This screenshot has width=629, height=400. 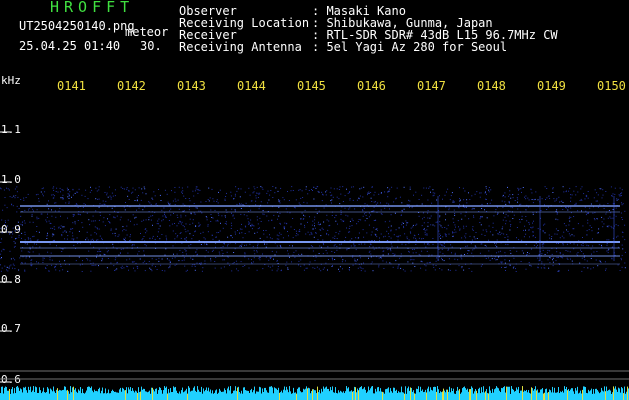 What do you see at coordinates (11, 80) in the screenshot?
I see `frequency-unit-label: kHz` at bounding box center [11, 80].